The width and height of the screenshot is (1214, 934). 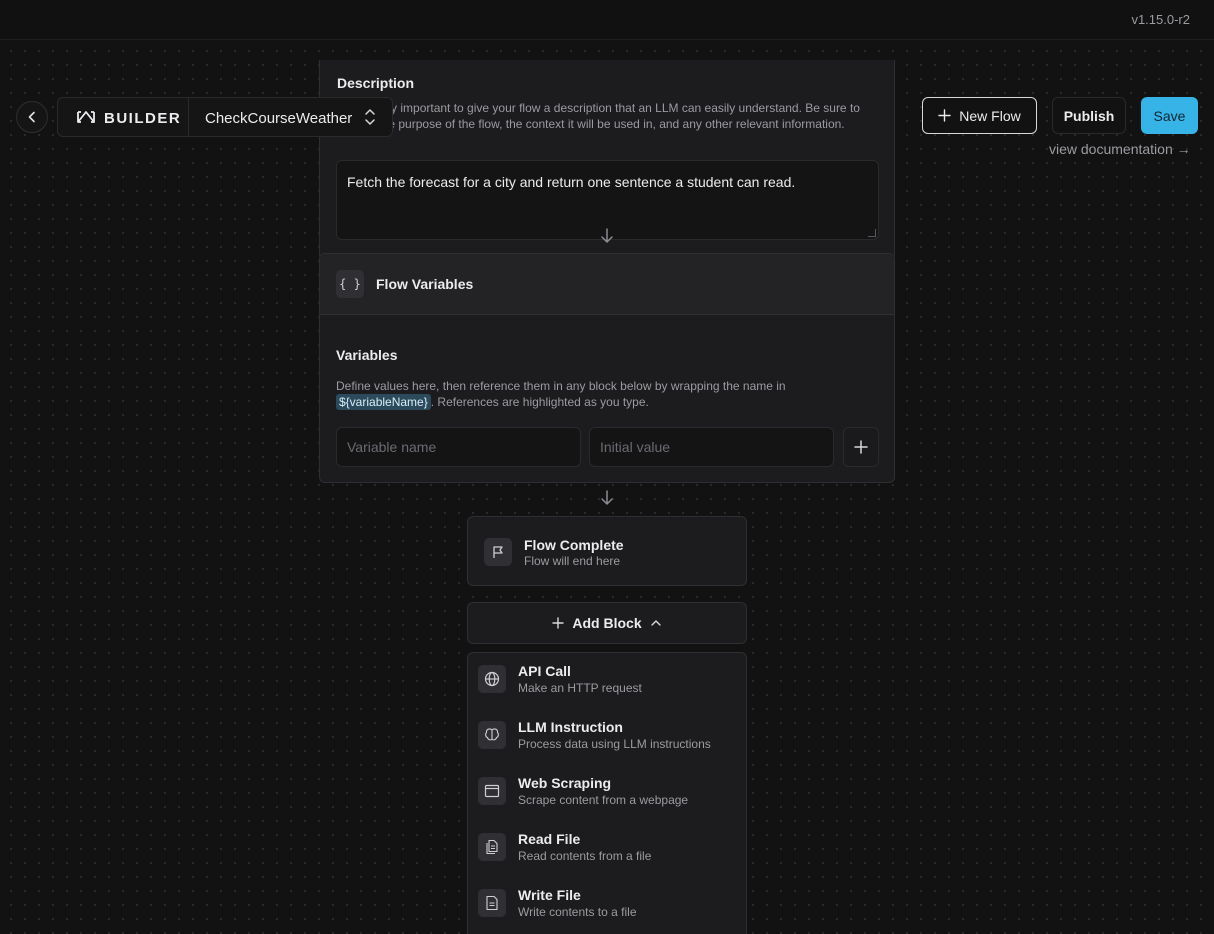 I want to click on builder-logo-icon, so click(x=86, y=117).